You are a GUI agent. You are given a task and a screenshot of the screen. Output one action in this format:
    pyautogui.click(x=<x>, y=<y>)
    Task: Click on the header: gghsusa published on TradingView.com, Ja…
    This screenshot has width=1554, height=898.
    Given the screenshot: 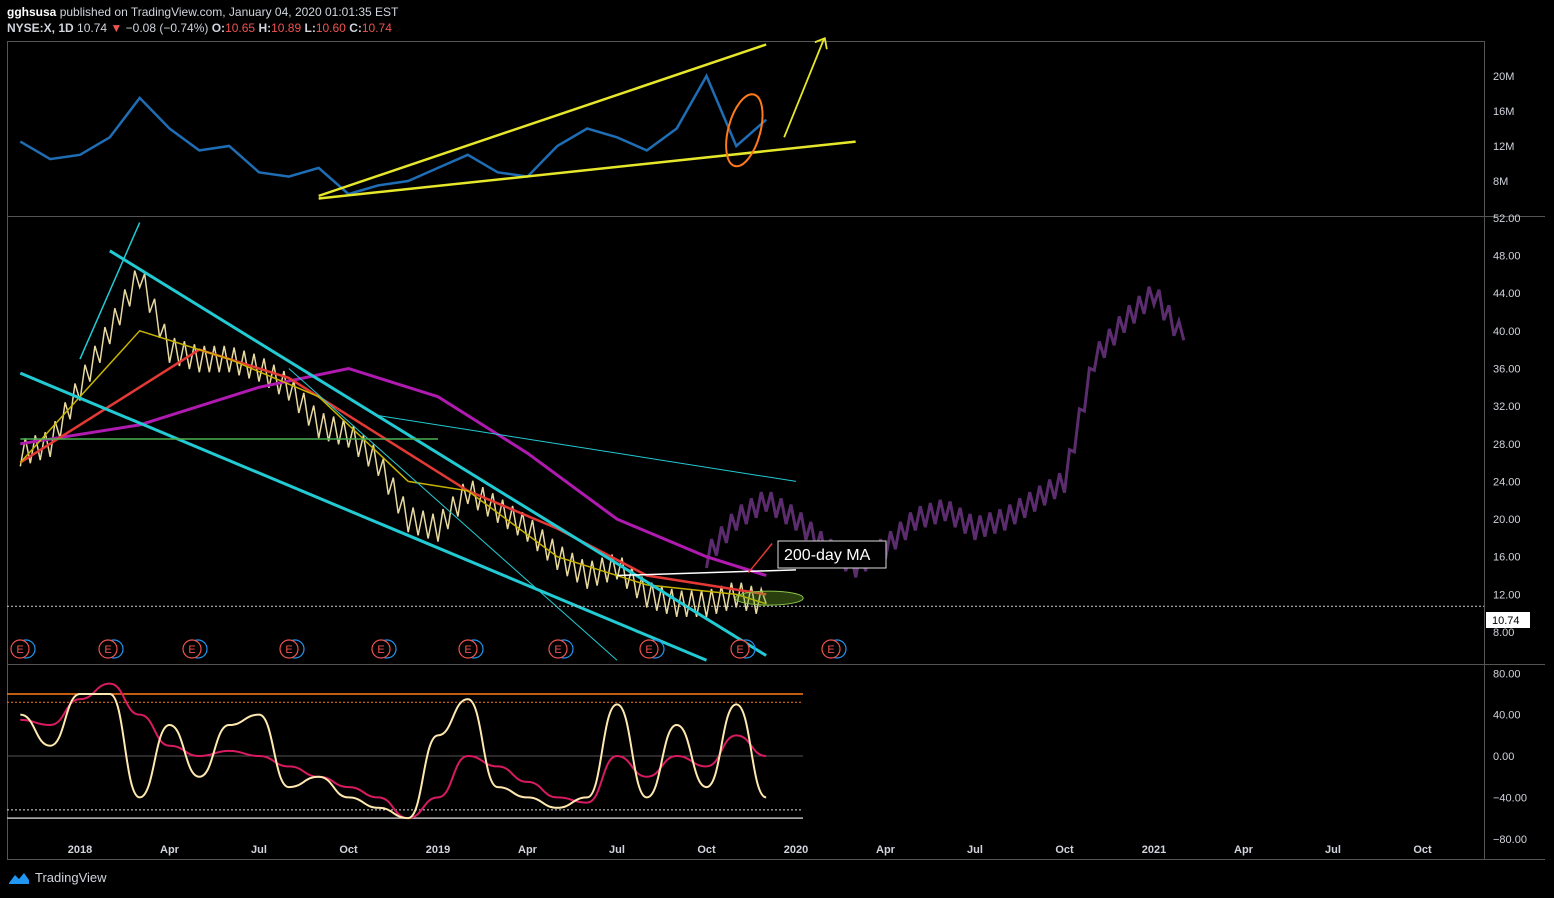 What is the action you would take?
    pyautogui.click(x=202, y=20)
    